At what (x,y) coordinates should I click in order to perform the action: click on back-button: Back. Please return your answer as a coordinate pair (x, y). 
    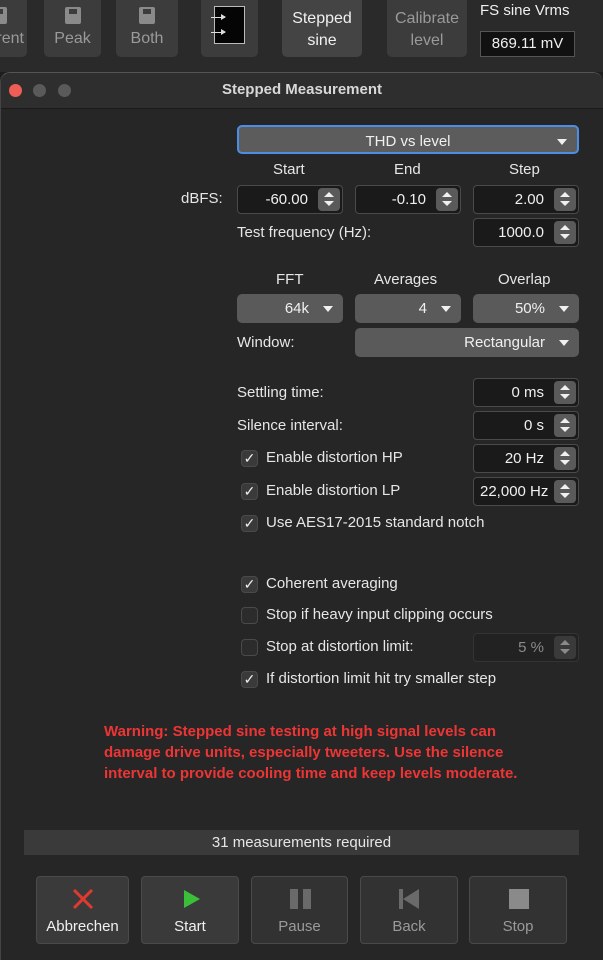
    Looking at the image, I should click on (409, 910).